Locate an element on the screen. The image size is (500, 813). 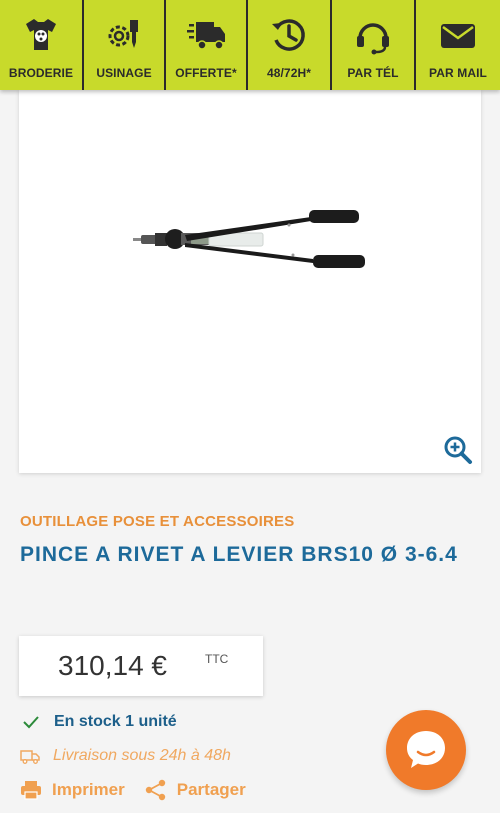
feature-delai: 48/72H* is located at coordinates (290, 45).